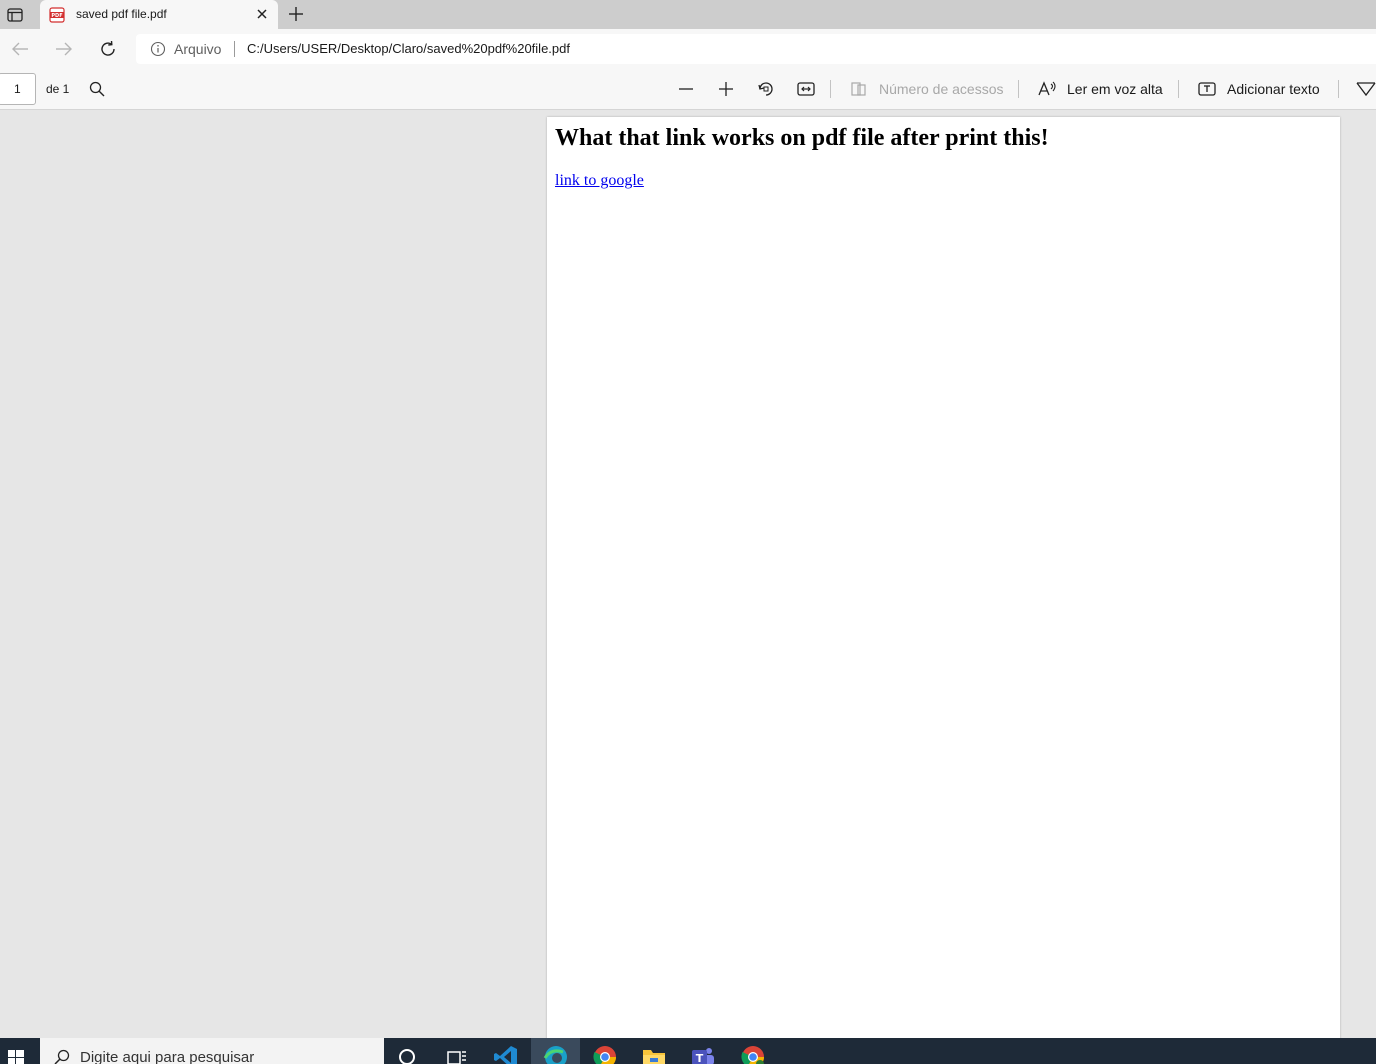 This screenshot has width=1376, height=1064. What do you see at coordinates (688, 1051) in the screenshot?
I see `taskbar: Digite aqui para pesquisar T` at bounding box center [688, 1051].